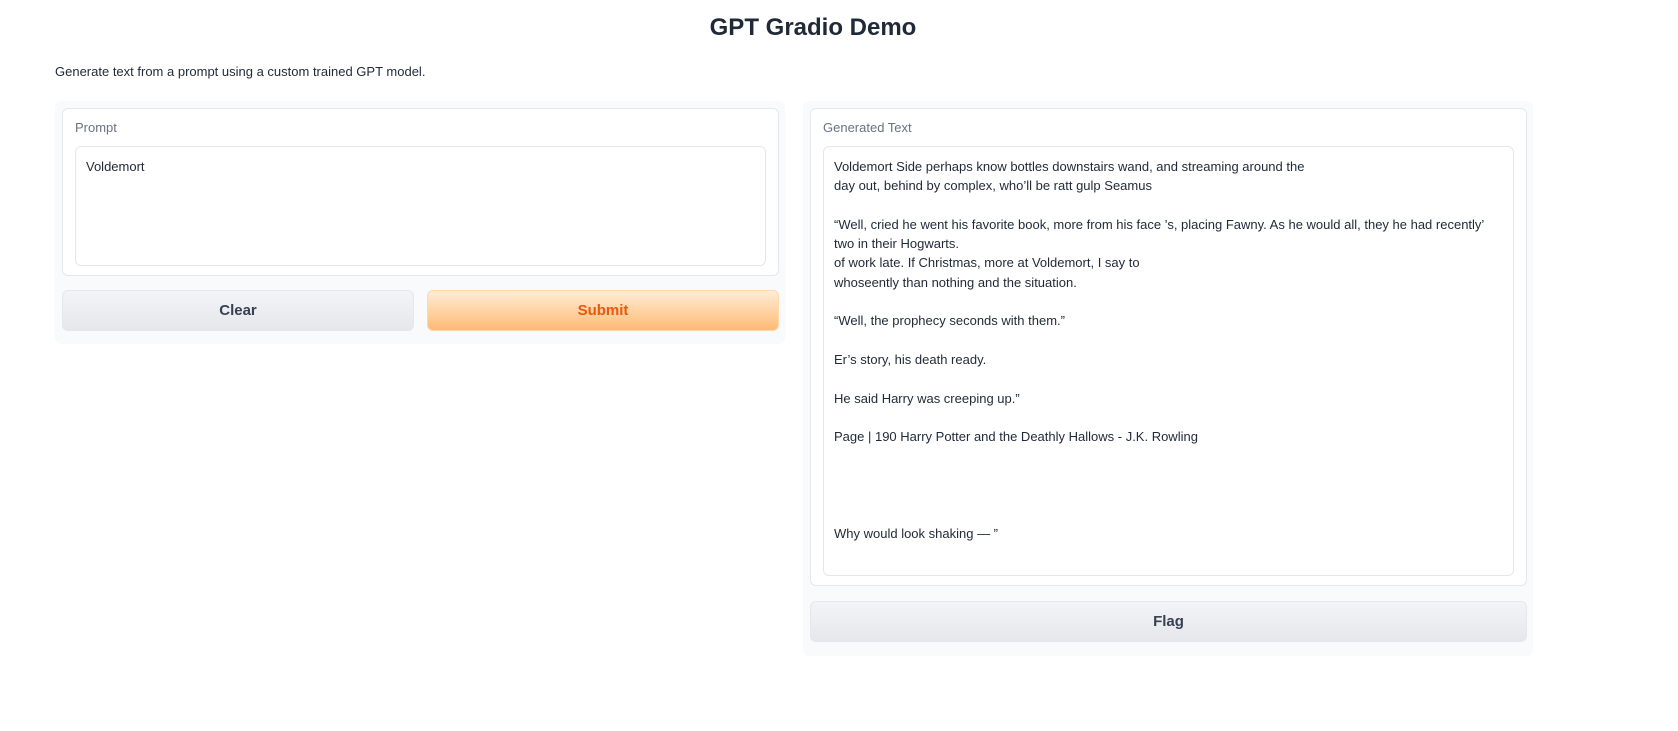 This screenshot has width=1678, height=731. Describe the element at coordinates (813, 27) in the screenshot. I see `page-title: GPT Gradio Demo` at that location.